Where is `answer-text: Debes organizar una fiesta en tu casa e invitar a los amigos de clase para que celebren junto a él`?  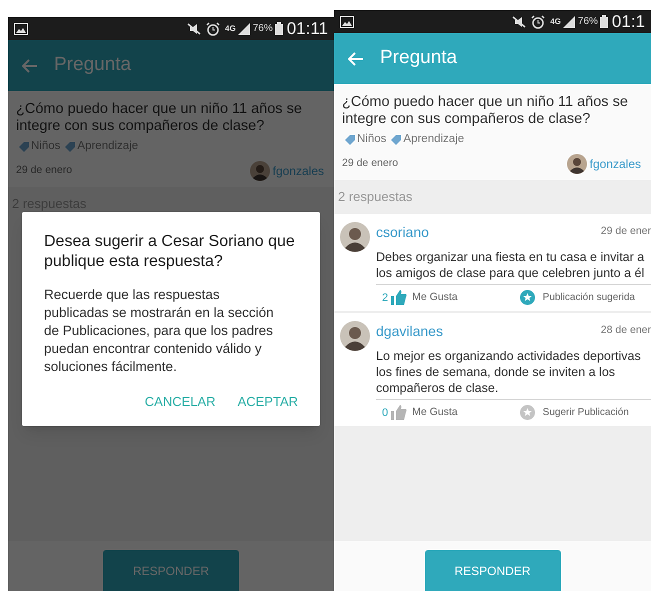
answer-text: Debes organizar una fiesta en tu casa e invitar a los amigos de clase para que celebren junto a él is located at coordinates (513, 266).